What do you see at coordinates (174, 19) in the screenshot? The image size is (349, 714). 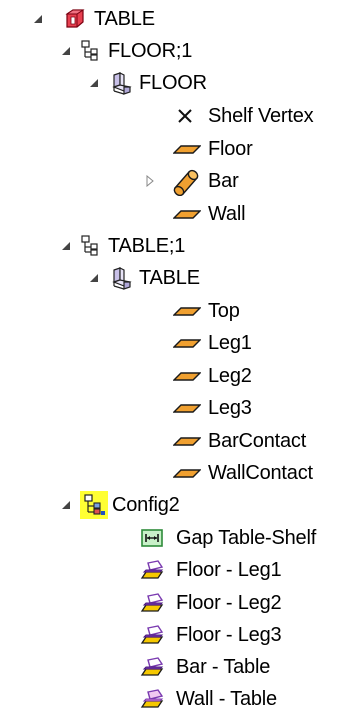 I see `tree-node-table-root: TABLE` at bounding box center [174, 19].